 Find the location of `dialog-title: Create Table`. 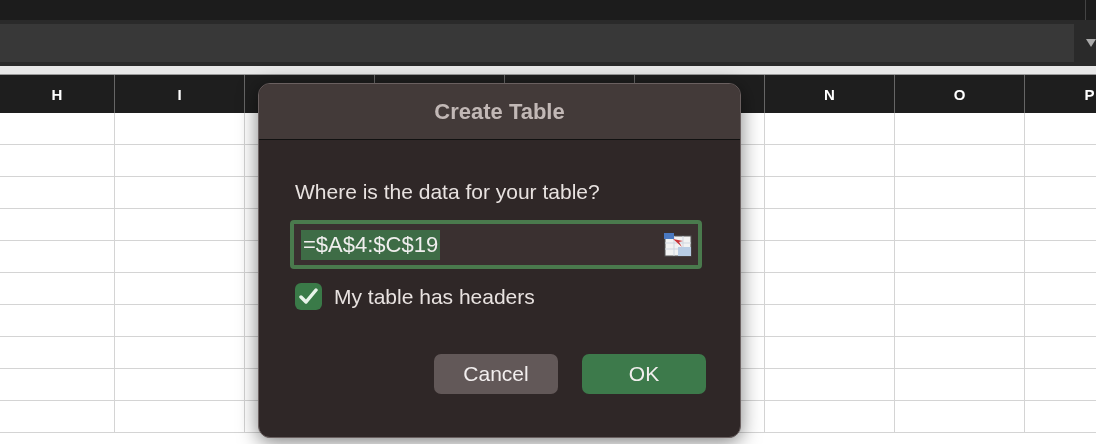

dialog-title: Create Table is located at coordinates (499, 112).